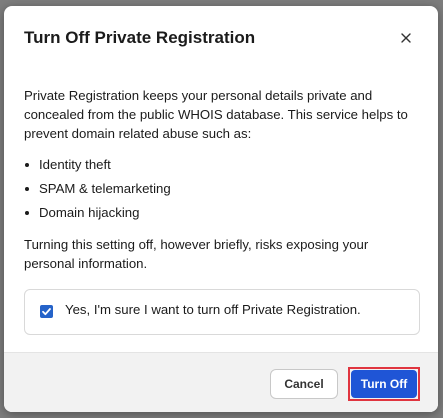  Describe the element at coordinates (384, 384) in the screenshot. I see `turn-off-button: Turn Off` at that location.